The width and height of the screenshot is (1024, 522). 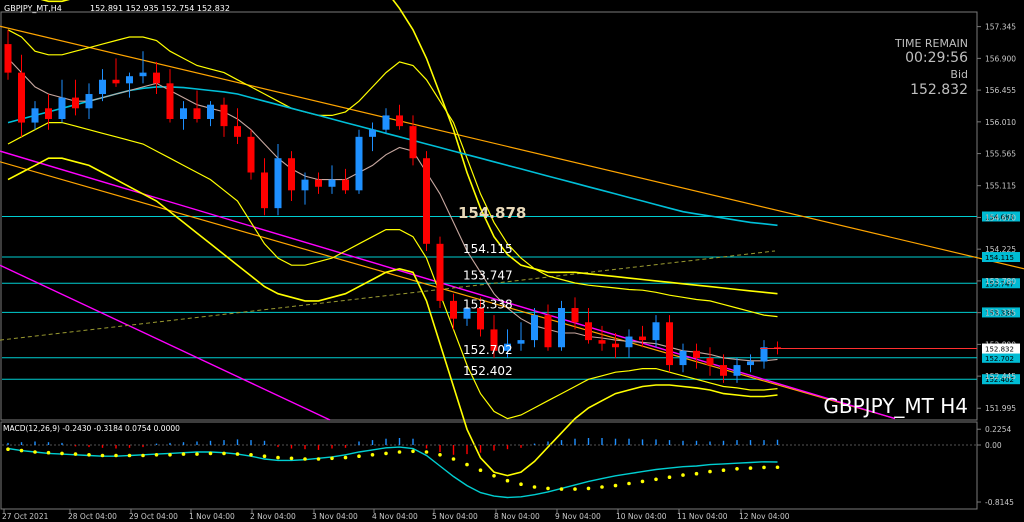 I want to click on symbol-watermark: GBPJPY_MT H4, so click(x=895, y=406).